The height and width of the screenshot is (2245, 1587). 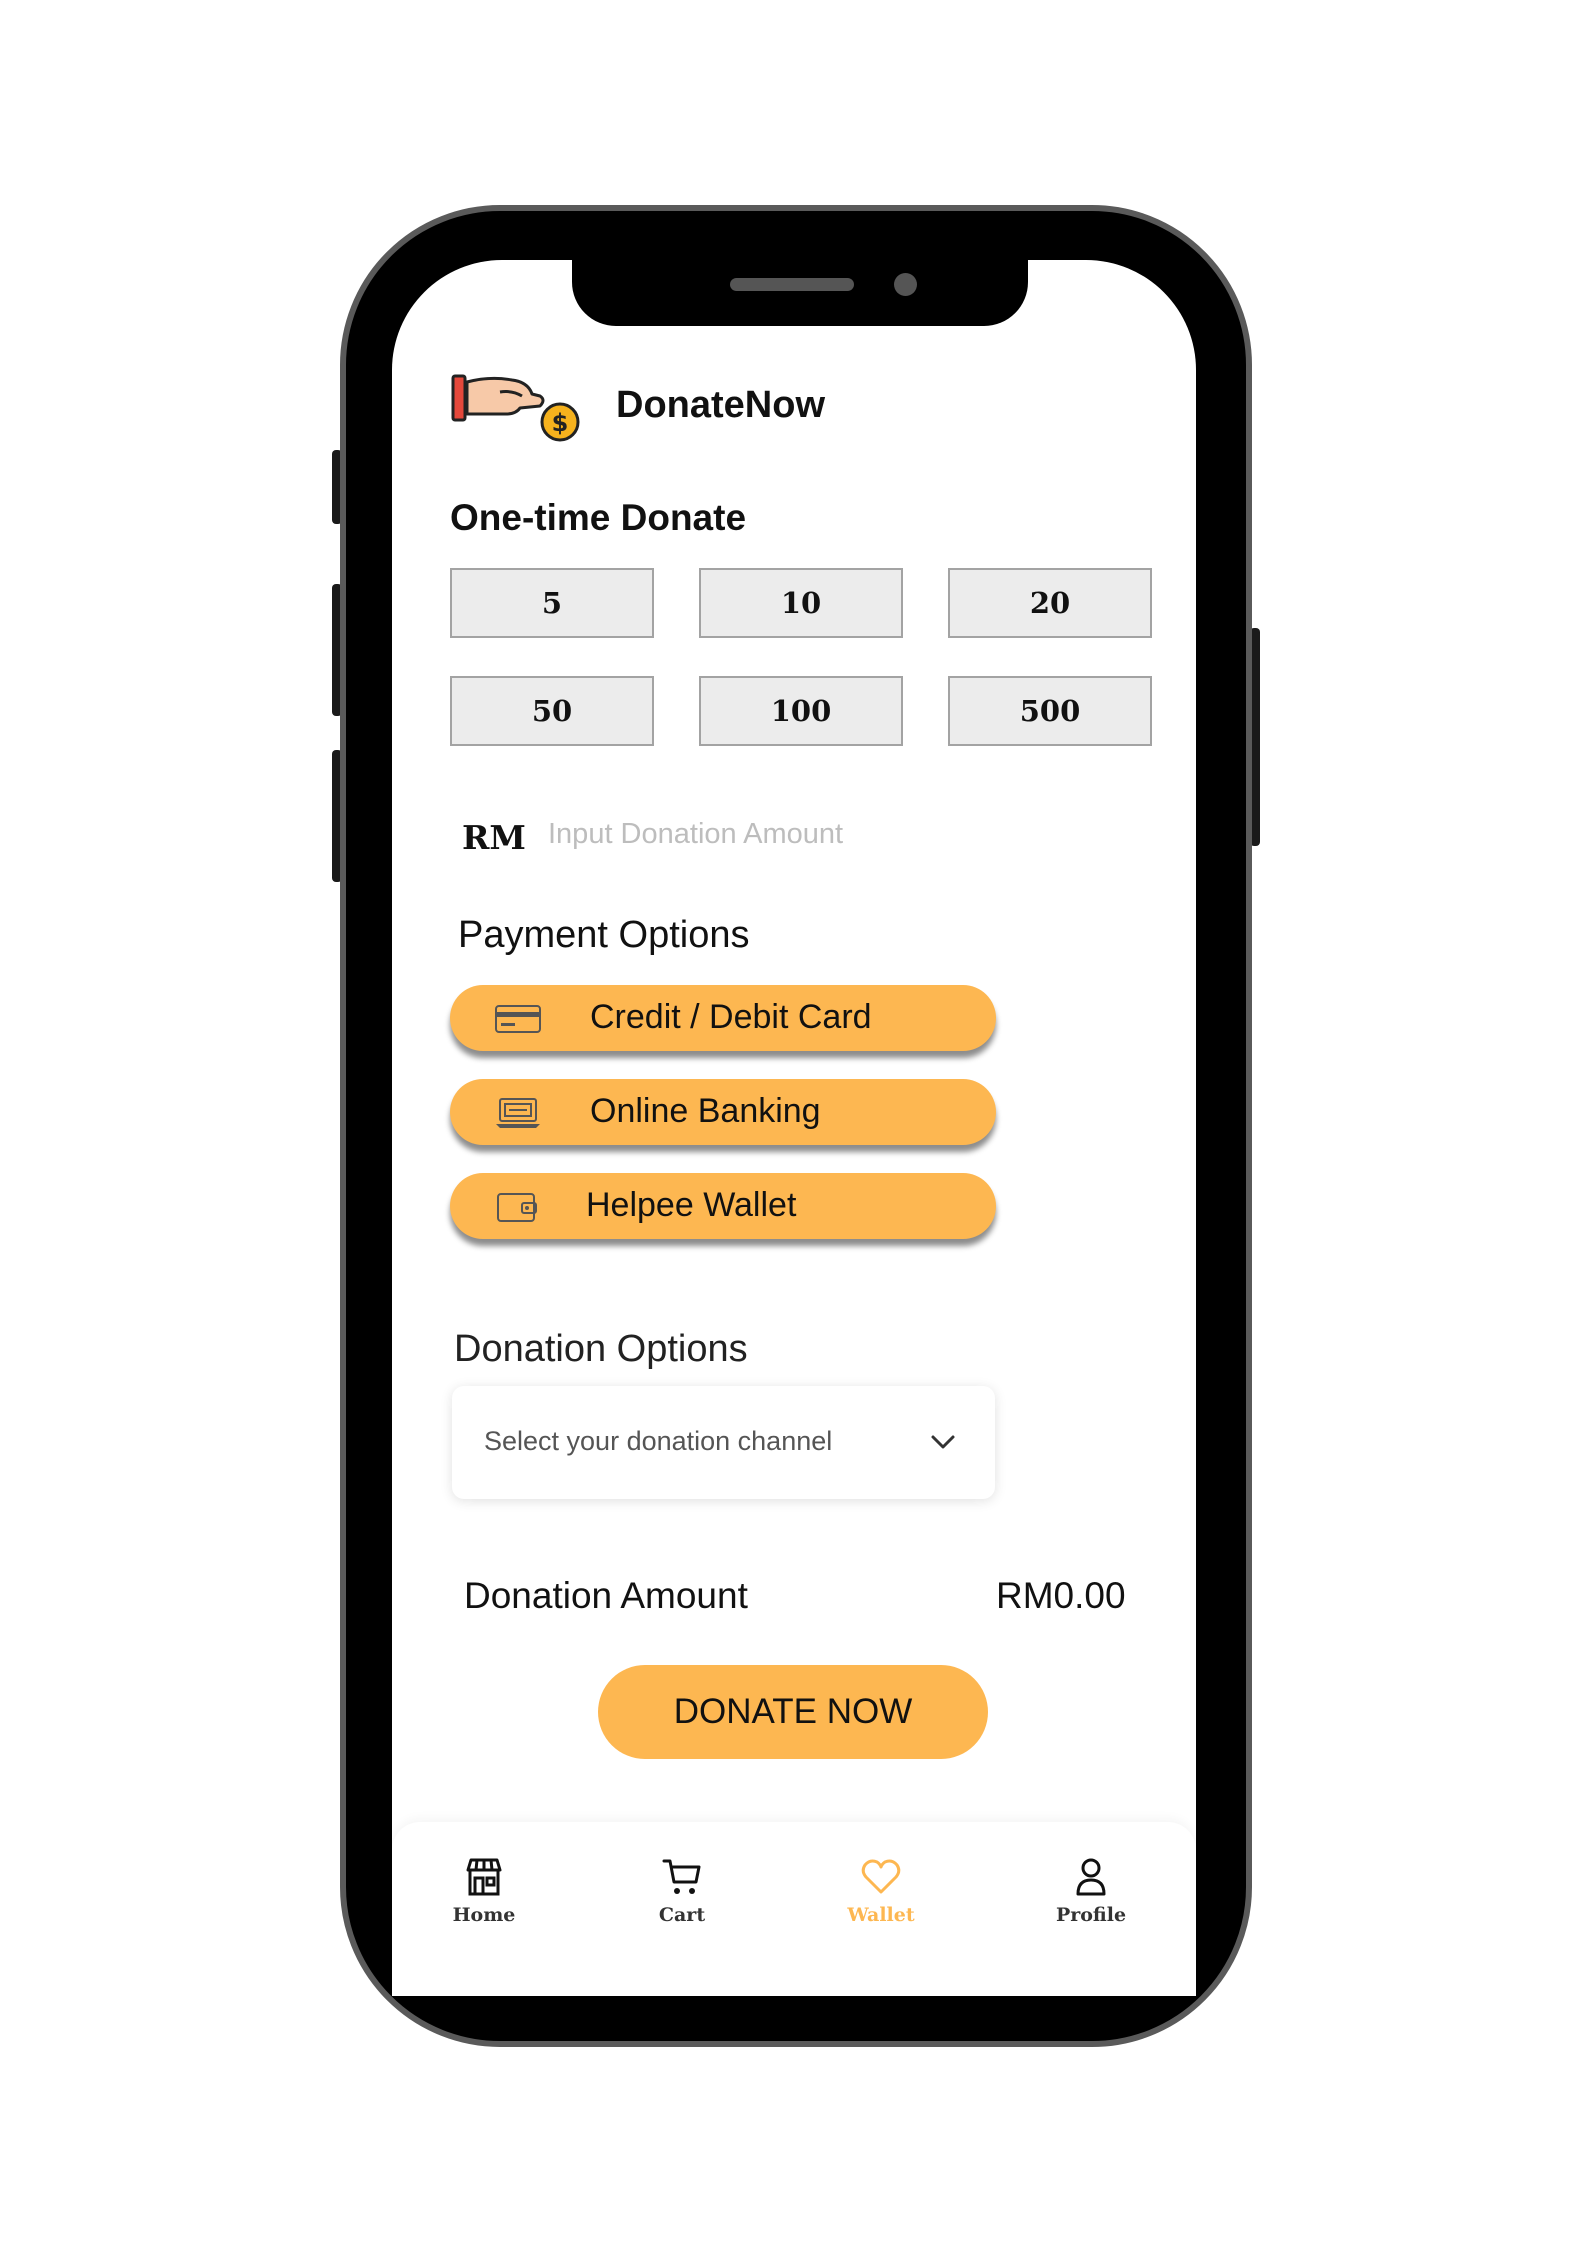 I want to click on amount-button-10: 10, so click(x=801, y=603).